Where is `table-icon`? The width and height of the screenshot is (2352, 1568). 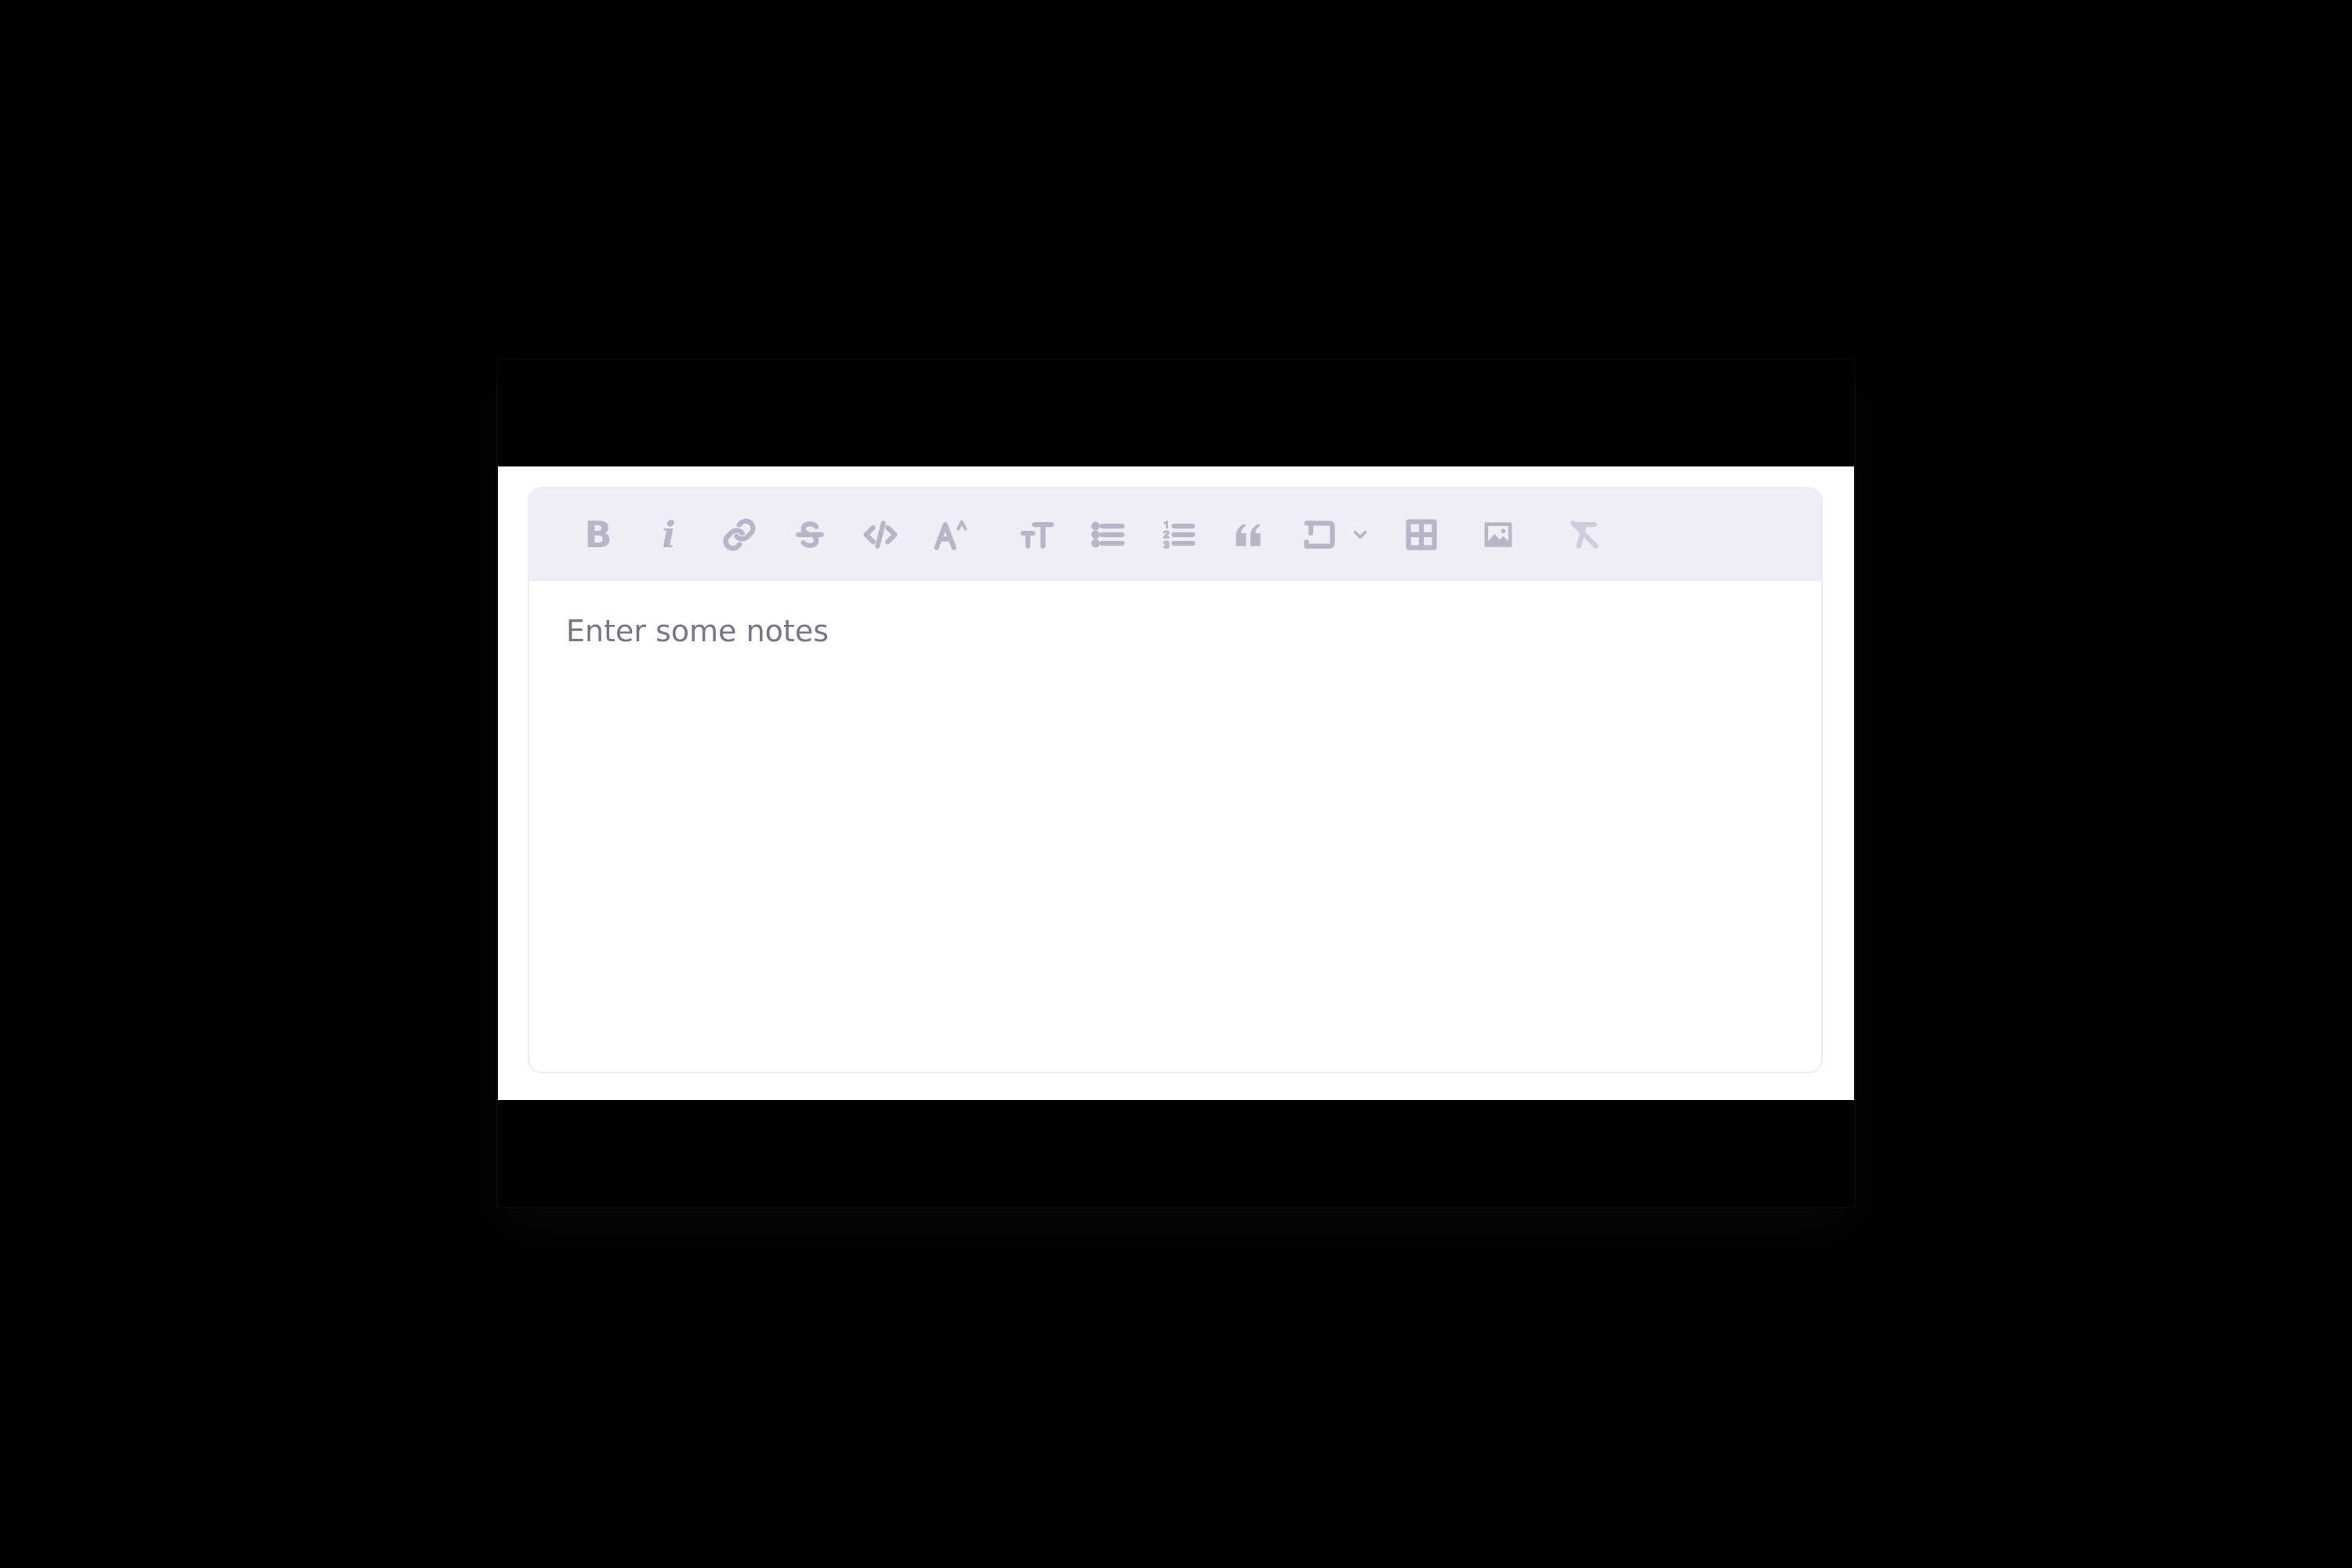 table-icon is located at coordinates (1421, 534).